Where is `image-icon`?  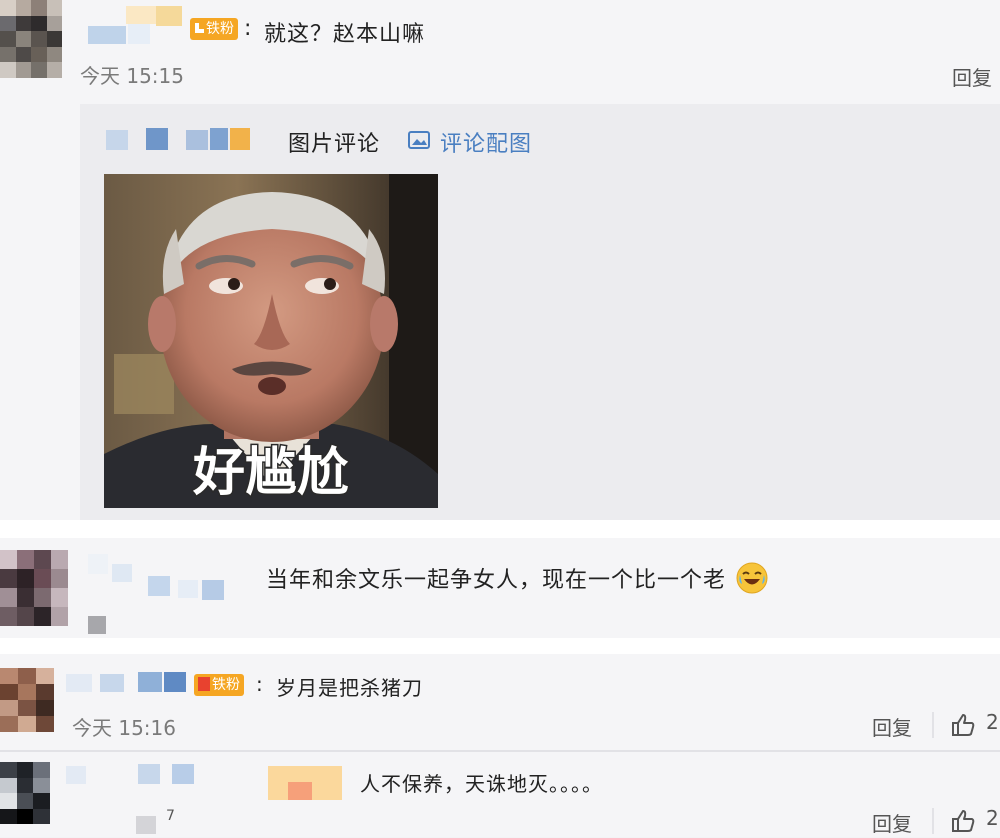
image-icon is located at coordinates (419, 142).